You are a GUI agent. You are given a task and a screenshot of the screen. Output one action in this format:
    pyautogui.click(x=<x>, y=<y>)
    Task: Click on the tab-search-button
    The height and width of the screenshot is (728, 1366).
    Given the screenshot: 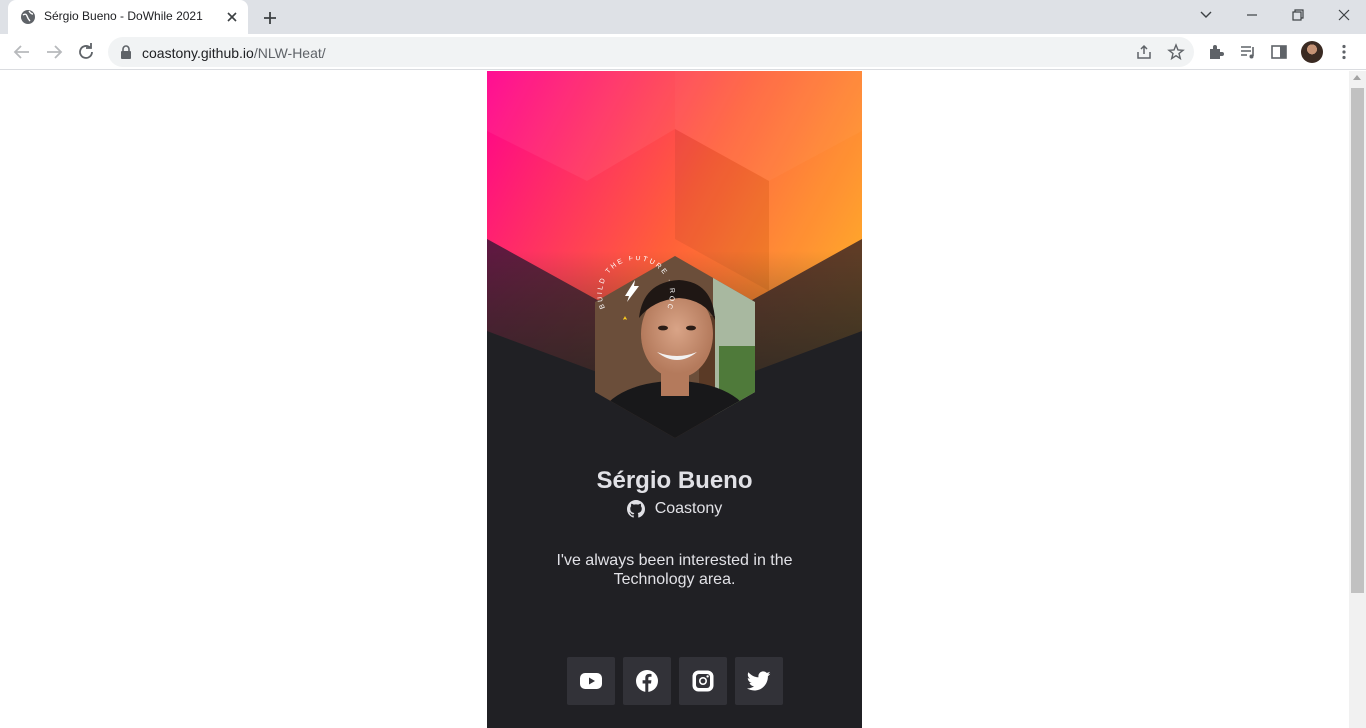 What is the action you would take?
    pyautogui.click(x=1205, y=15)
    